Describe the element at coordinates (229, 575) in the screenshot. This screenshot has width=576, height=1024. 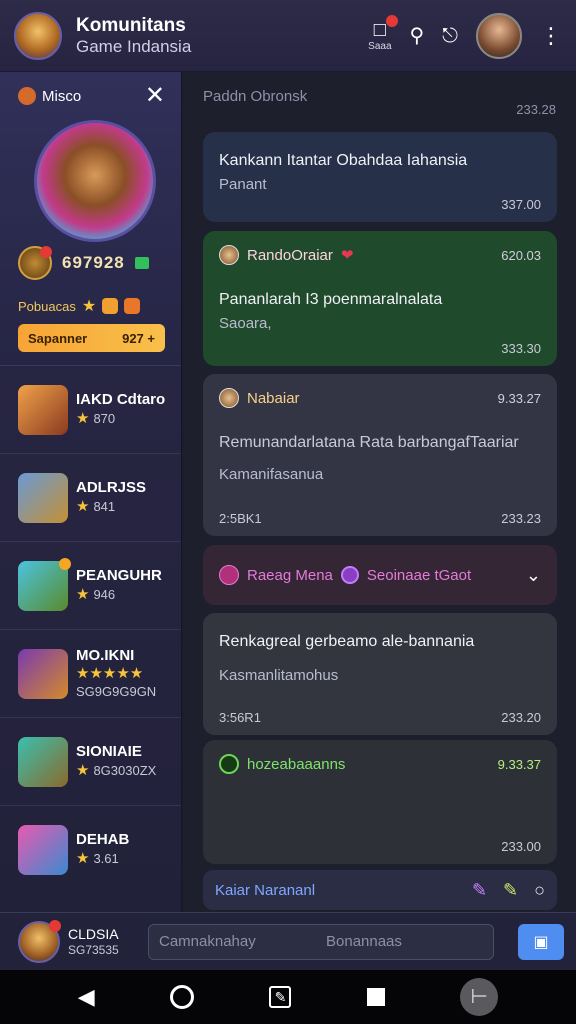
I see `thread-avatar` at that location.